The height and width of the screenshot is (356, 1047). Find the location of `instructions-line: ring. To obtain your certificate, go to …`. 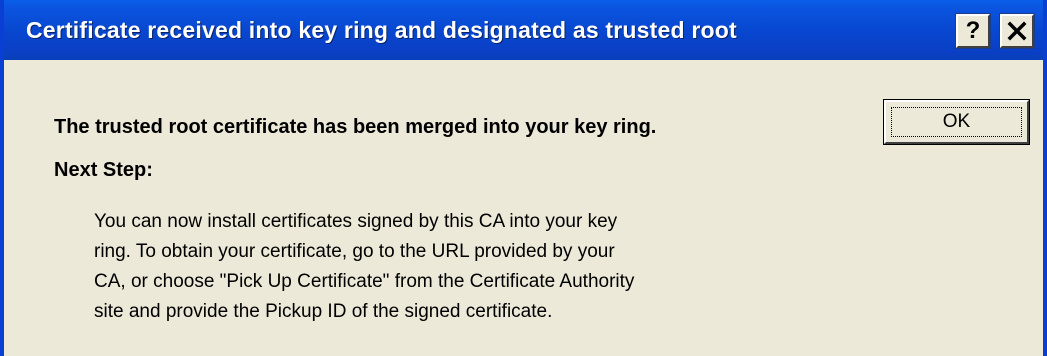

instructions-line: ring. To obtain your certificate, go to … is located at coordinates (354, 251).